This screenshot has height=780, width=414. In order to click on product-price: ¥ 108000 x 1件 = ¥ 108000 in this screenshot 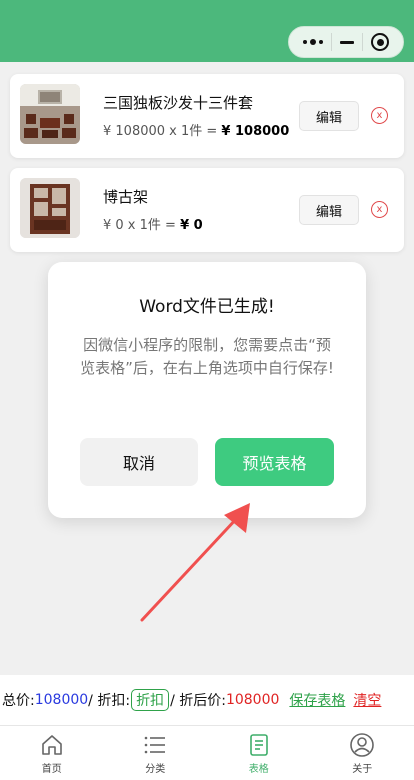, I will do `click(196, 131)`.